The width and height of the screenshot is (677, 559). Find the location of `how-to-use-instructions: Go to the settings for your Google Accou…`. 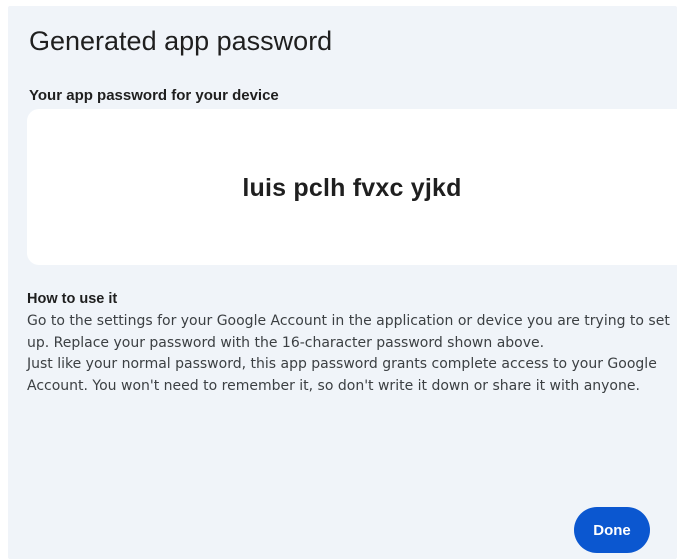

how-to-use-instructions: Go to the settings for your Google Accou… is located at coordinates (349, 354).